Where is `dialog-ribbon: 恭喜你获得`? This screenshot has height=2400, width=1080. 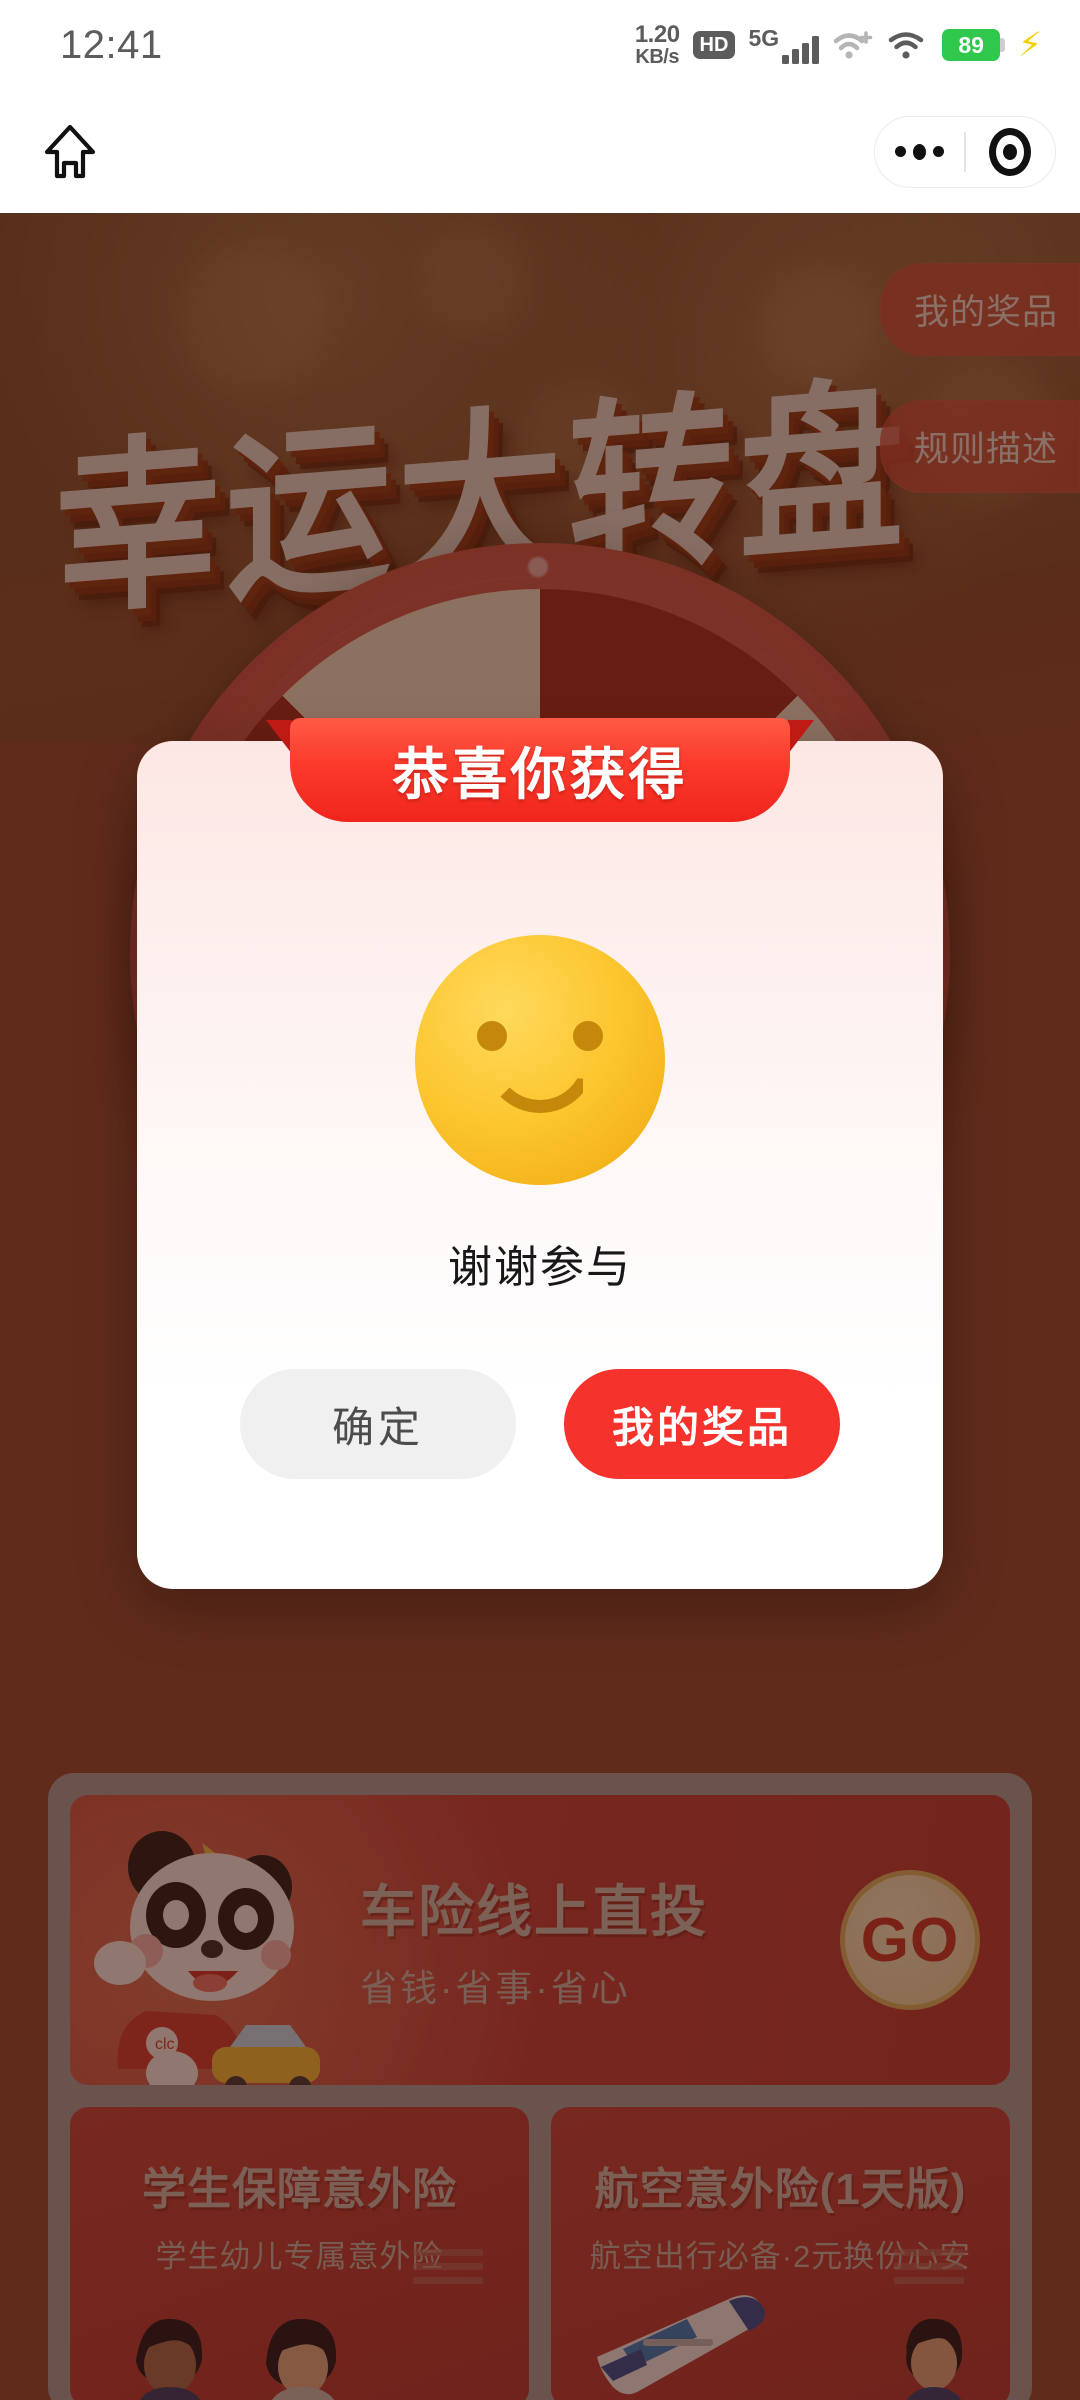 dialog-ribbon: 恭喜你获得 is located at coordinates (540, 764).